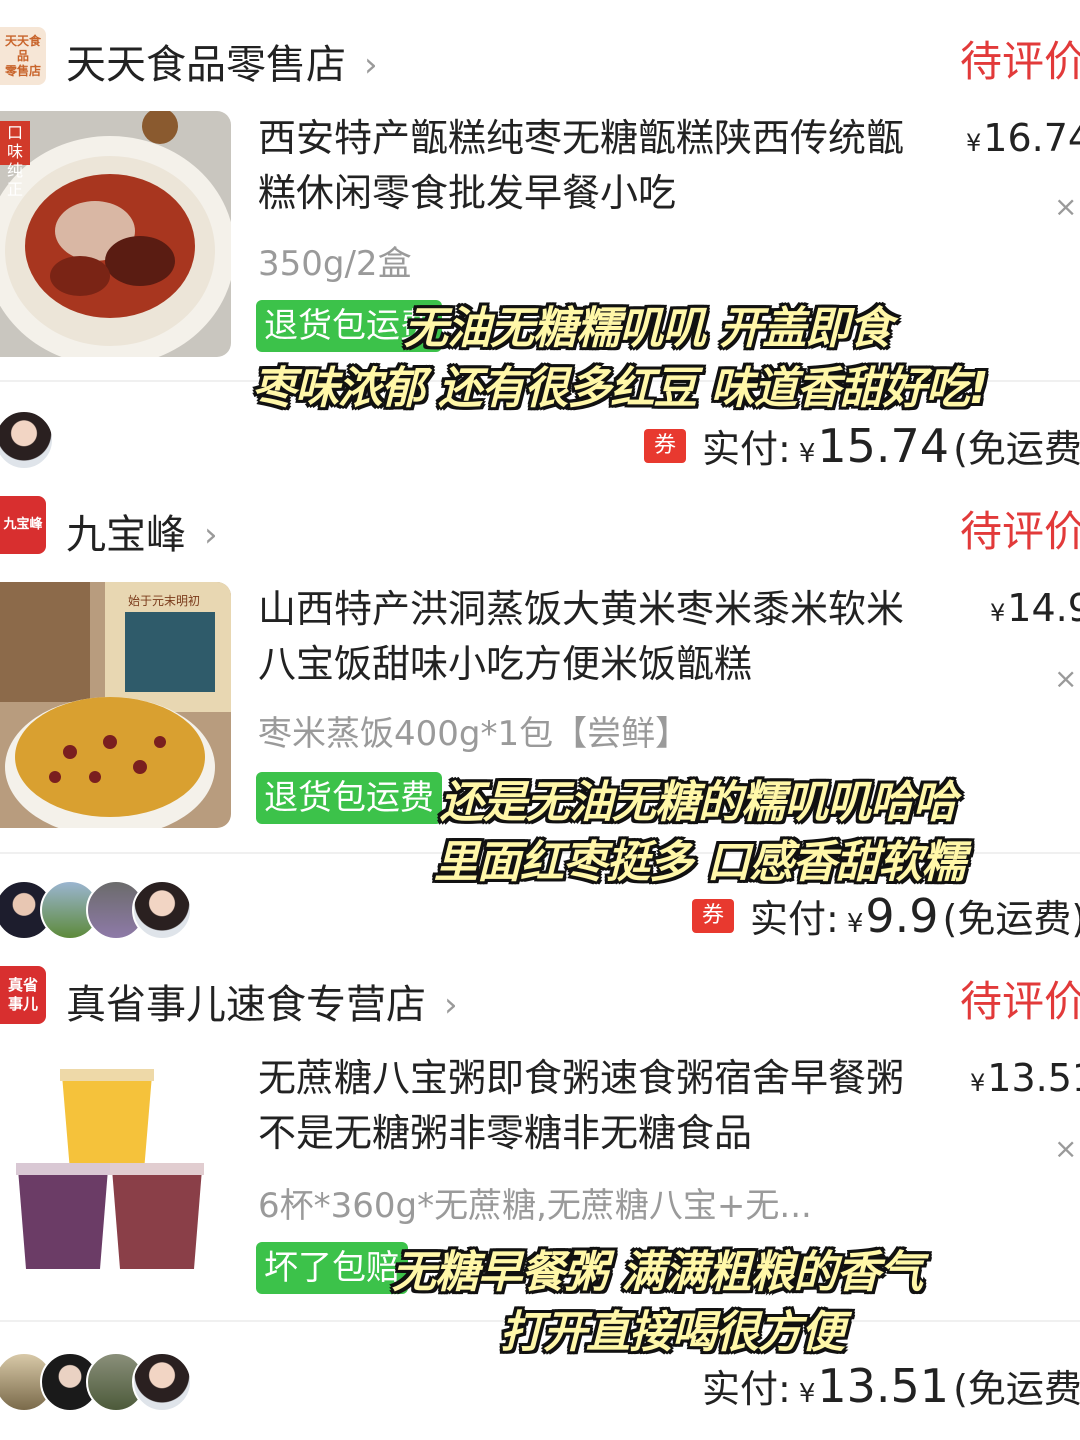 This screenshot has width=1080, height=1440. What do you see at coordinates (1033, 1078) in the screenshot?
I see `price-value: 13.51` at bounding box center [1033, 1078].